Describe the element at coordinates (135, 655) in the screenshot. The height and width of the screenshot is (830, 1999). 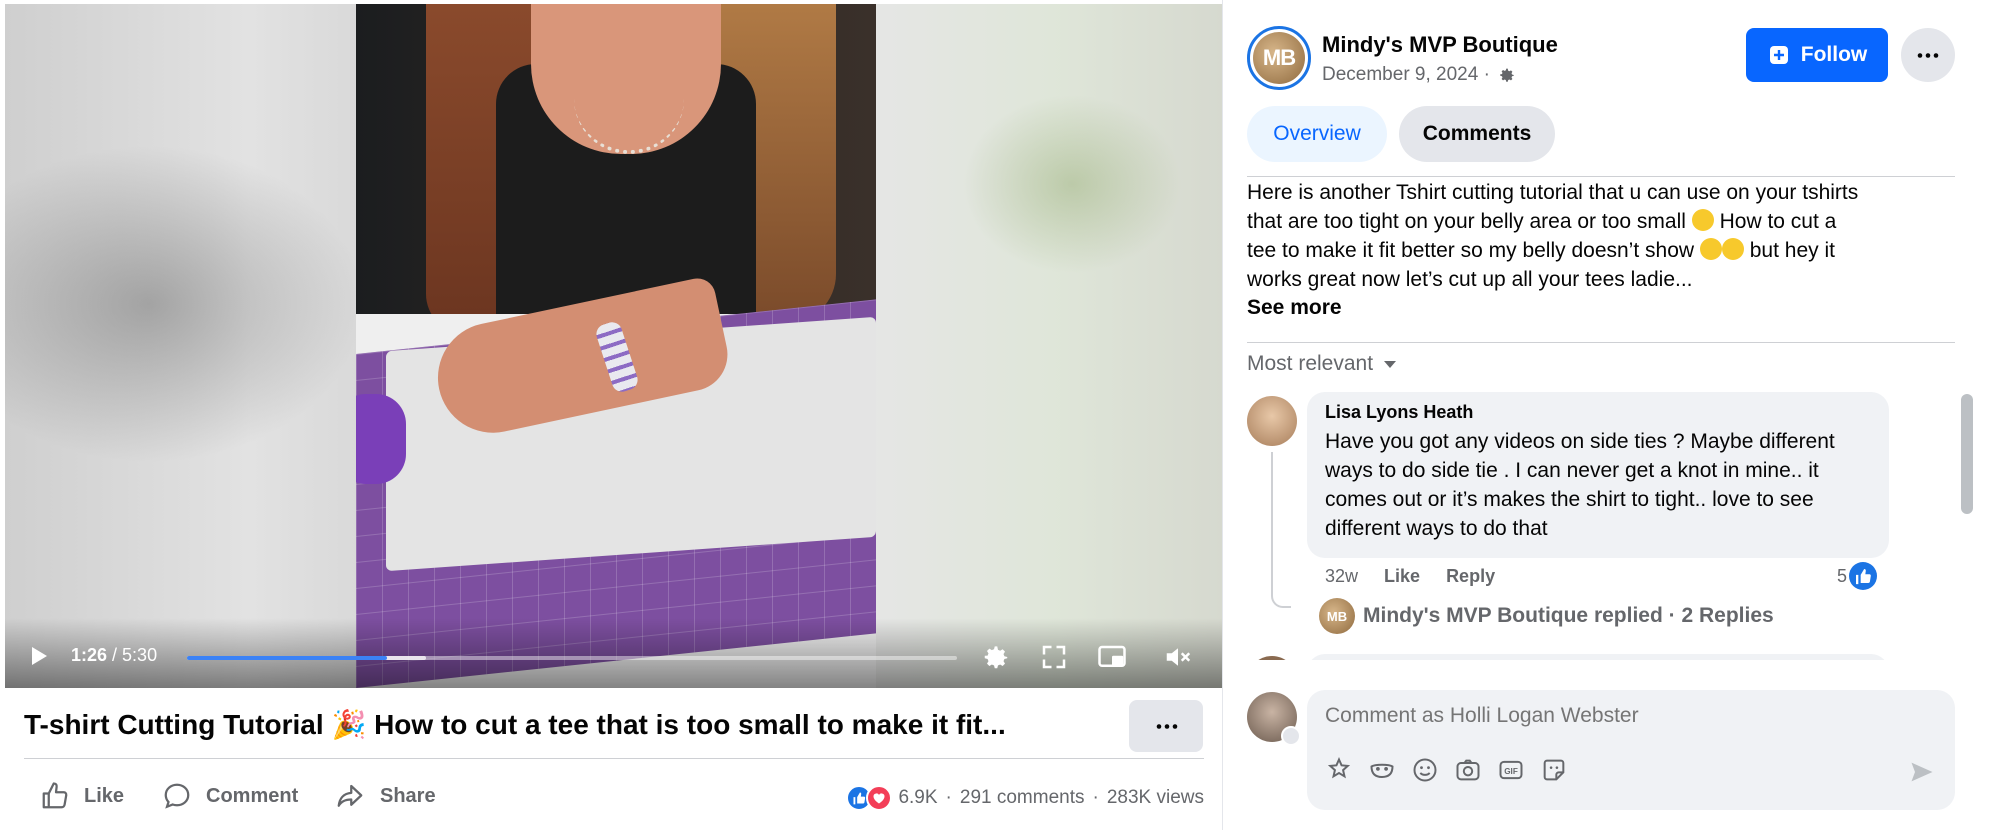
I see `duration: / 5:30` at that location.